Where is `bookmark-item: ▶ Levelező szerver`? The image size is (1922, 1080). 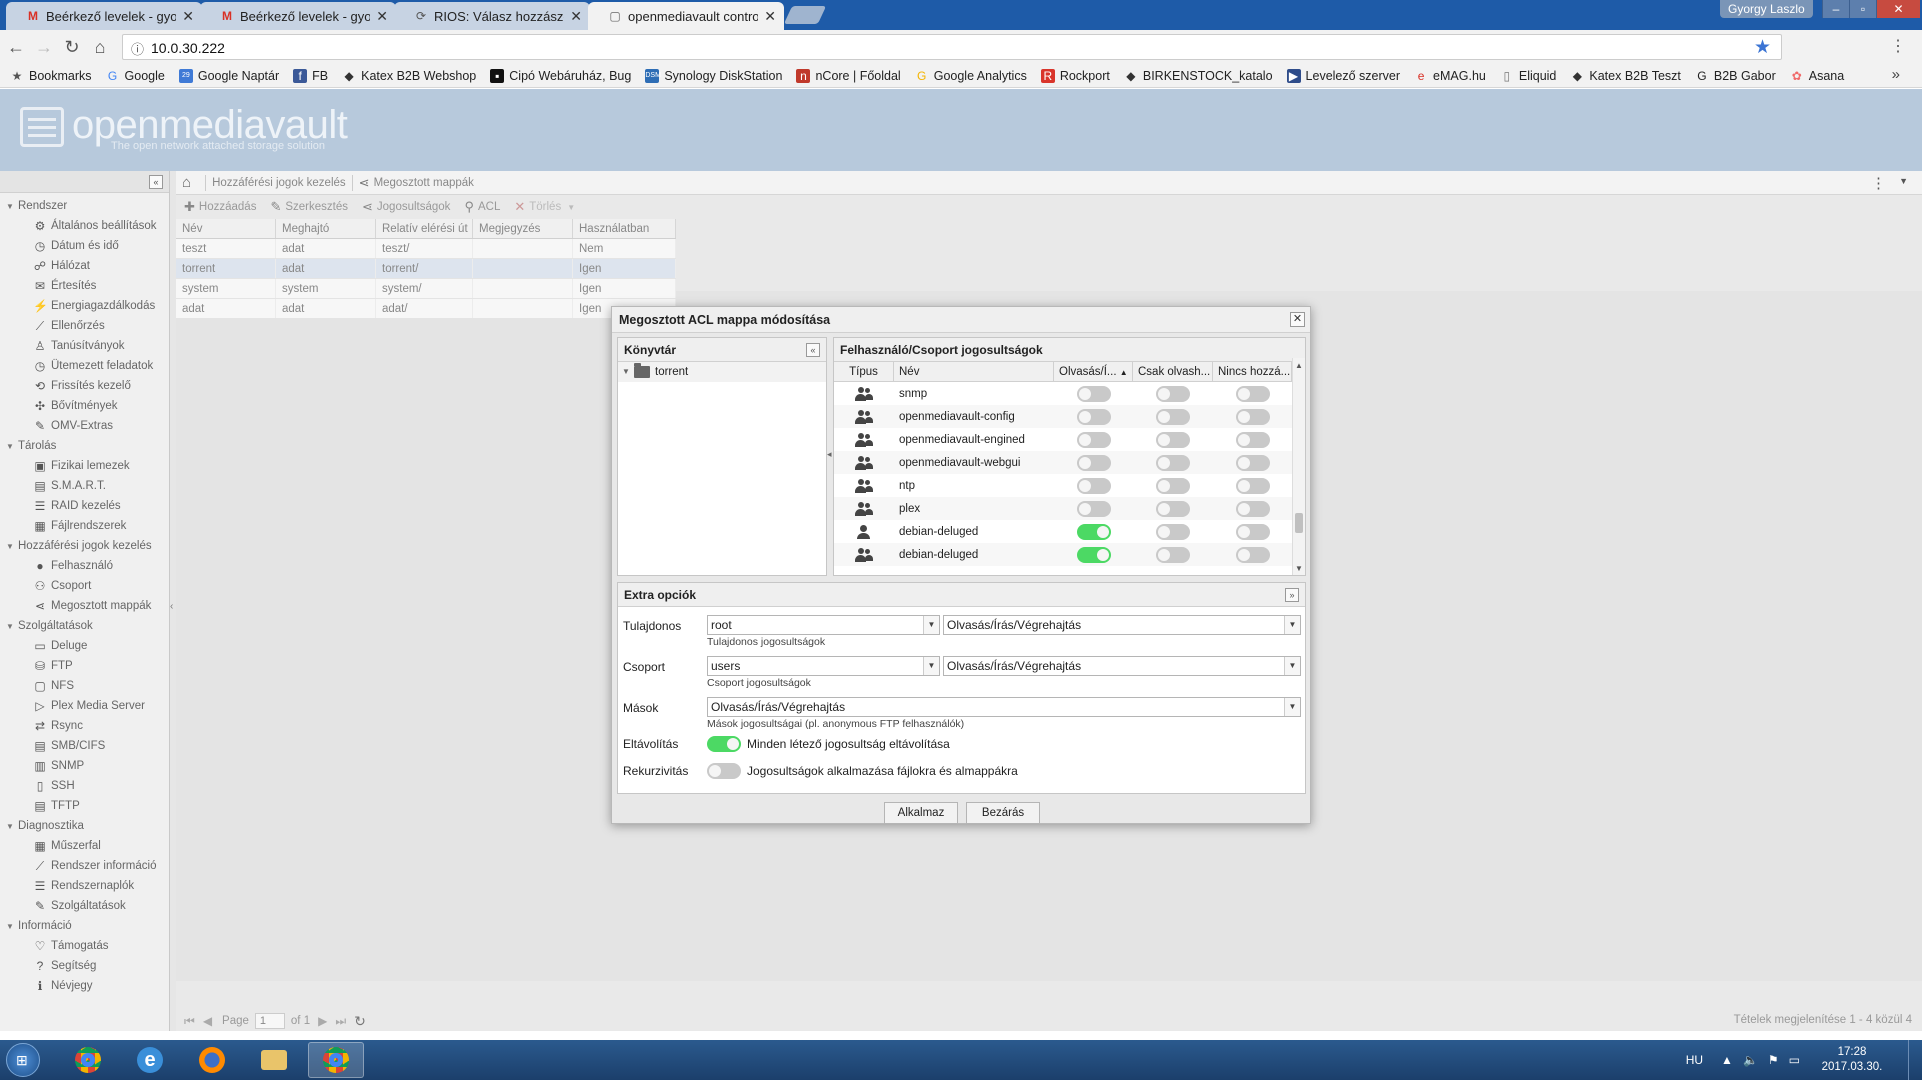
bookmark-item: ▶ Levelező szerver is located at coordinates (1343, 75).